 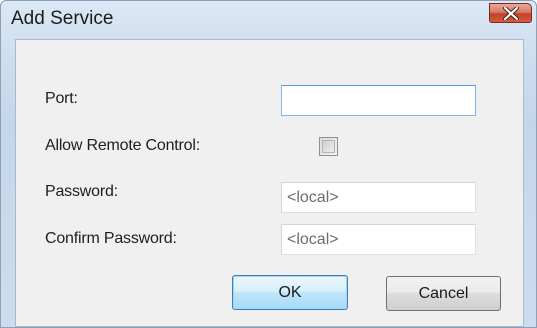 I want to click on confirm-password-field, so click(x=378, y=239).